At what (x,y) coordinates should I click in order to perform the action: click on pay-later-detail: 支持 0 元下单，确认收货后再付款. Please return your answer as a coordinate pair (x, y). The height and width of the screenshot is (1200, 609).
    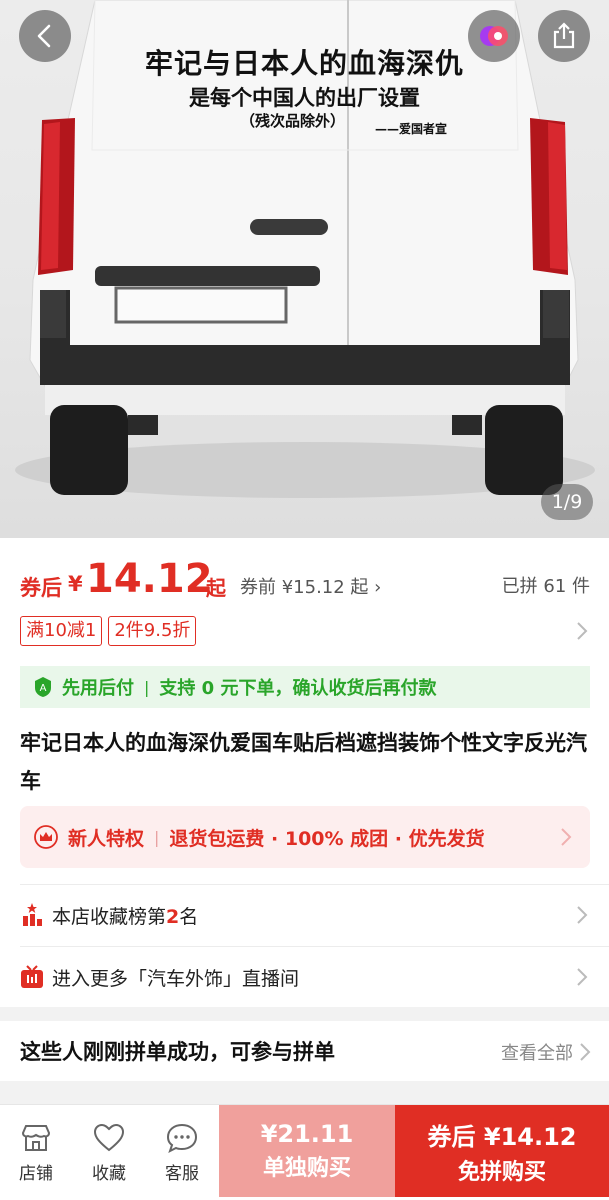
    Looking at the image, I should click on (298, 688).